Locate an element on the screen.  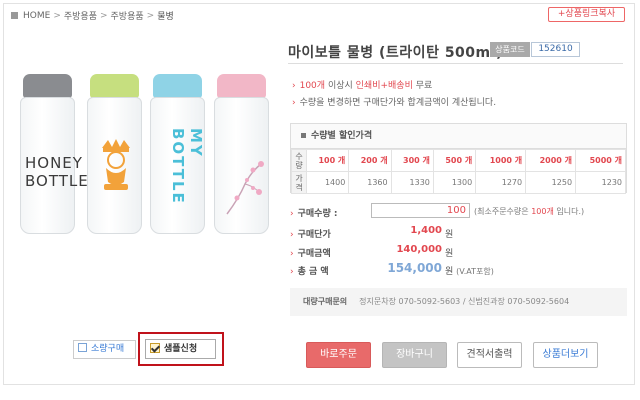
bottle-body: MY BOTTLE is located at coordinates (177, 165).